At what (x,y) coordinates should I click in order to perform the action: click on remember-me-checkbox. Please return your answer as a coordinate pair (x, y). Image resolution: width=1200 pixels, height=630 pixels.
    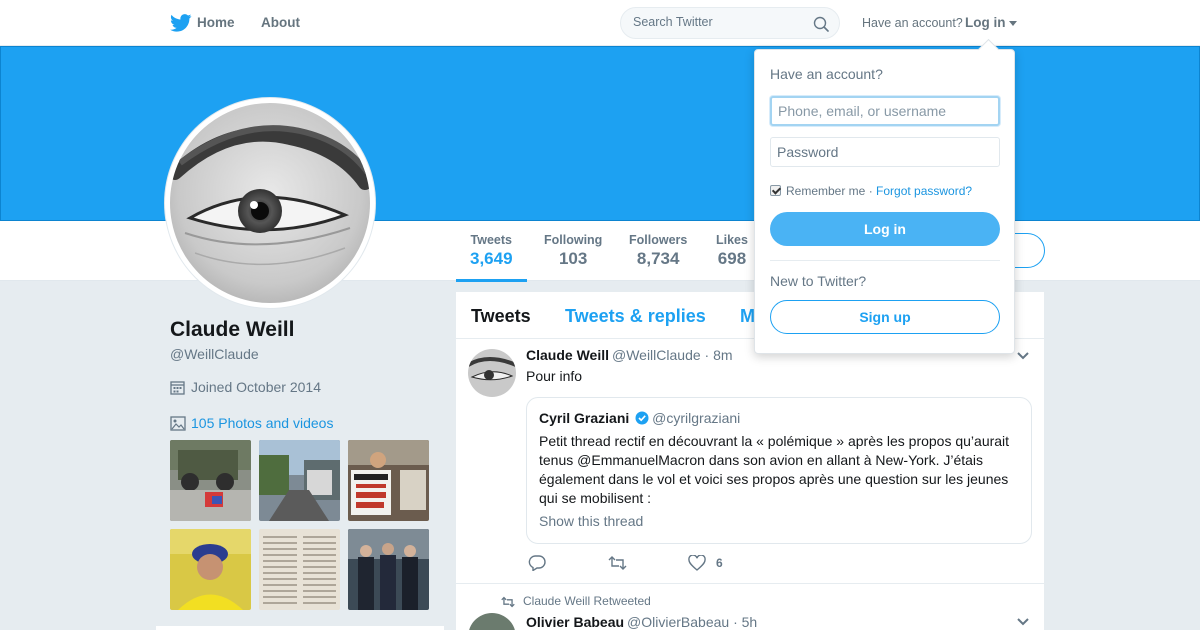
    Looking at the image, I should click on (775, 190).